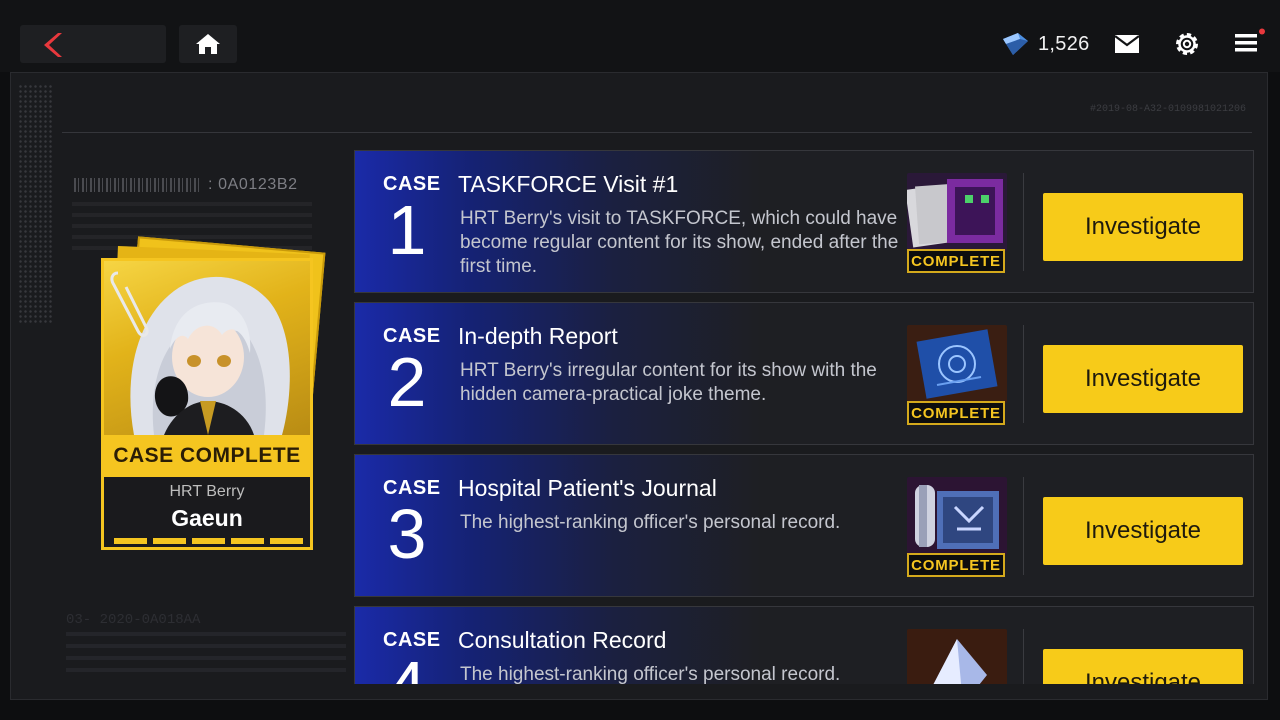  I want to click on case-title: TASKFORCE Visit #1, so click(568, 184).